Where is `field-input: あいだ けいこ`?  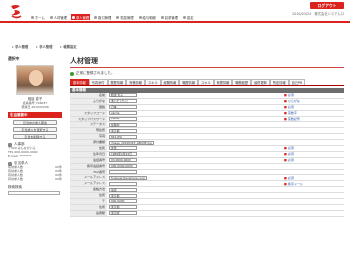 field-input: あいだ けいこ is located at coordinates (123, 101).